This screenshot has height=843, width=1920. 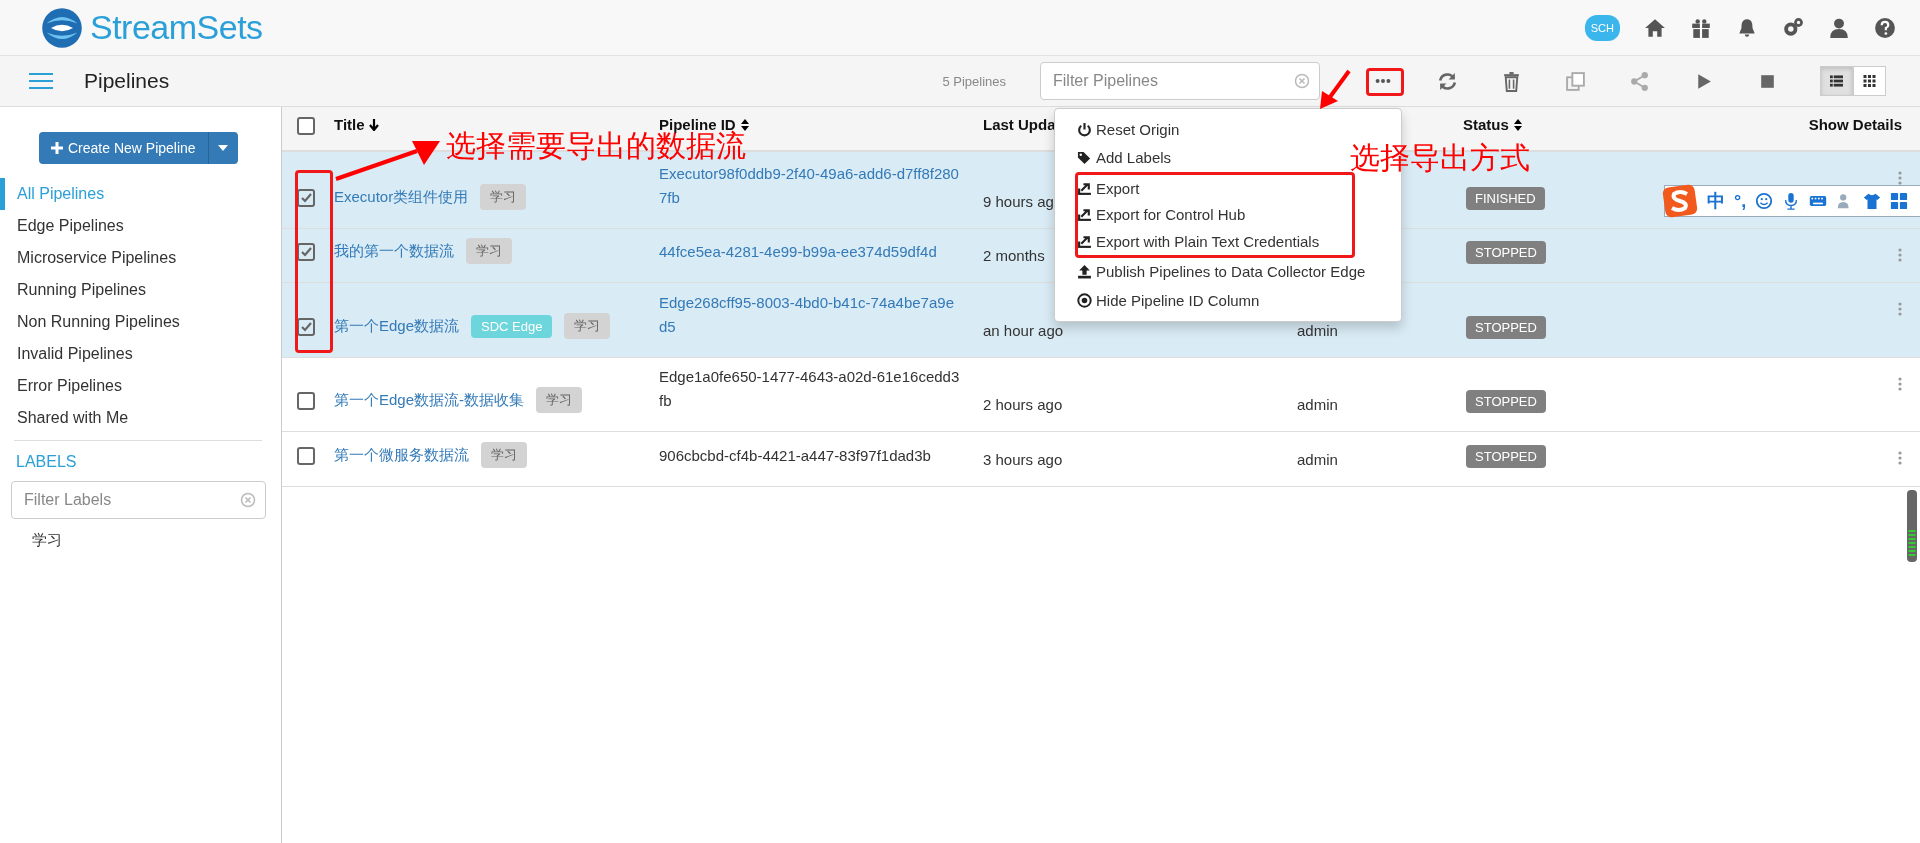 I want to click on radio-icon, so click(x=1084, y=300).